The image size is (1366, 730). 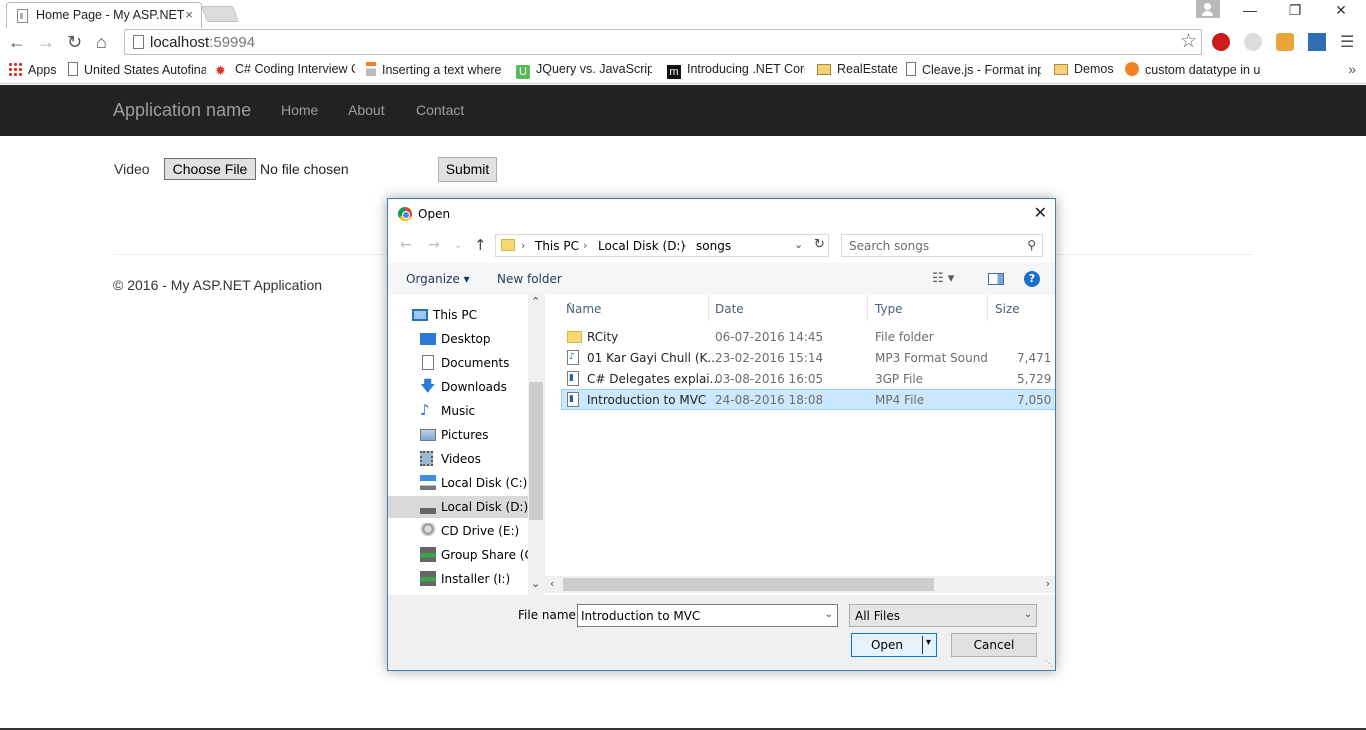 I want to click on bookmark-label: RealEstate, so click(x=867, y=69).